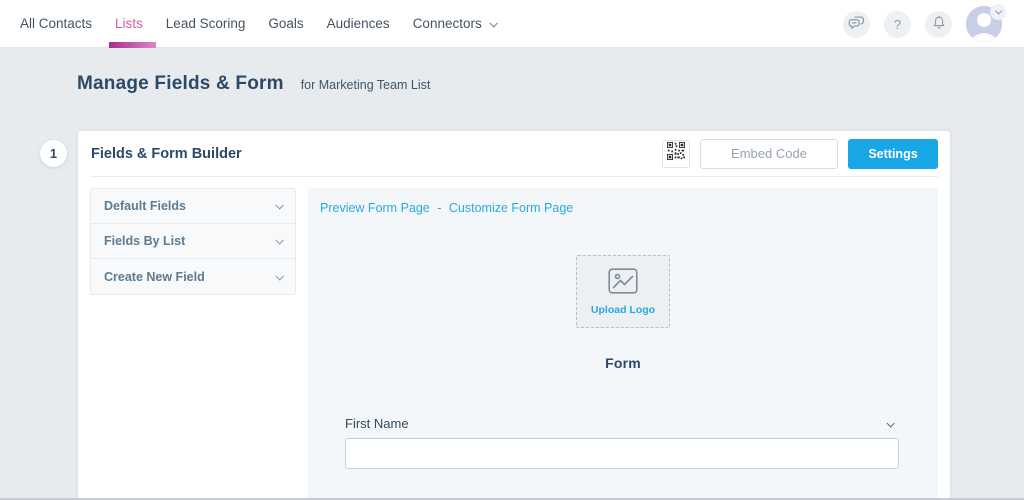 The height and width of the screenshot is (500, 1024). Describe the element at coordinates (986, 23) in the screenshot. I see `user-avatar` at that location.